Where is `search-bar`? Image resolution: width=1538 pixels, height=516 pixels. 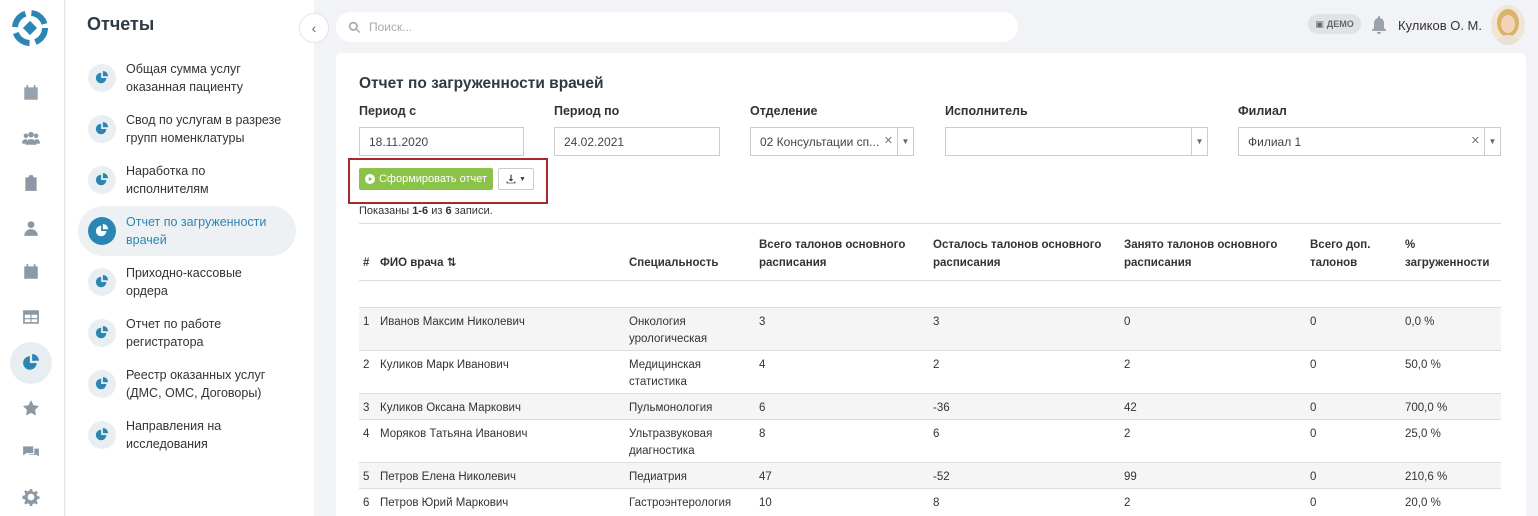
search-bar is located at coordinates (677, 27).